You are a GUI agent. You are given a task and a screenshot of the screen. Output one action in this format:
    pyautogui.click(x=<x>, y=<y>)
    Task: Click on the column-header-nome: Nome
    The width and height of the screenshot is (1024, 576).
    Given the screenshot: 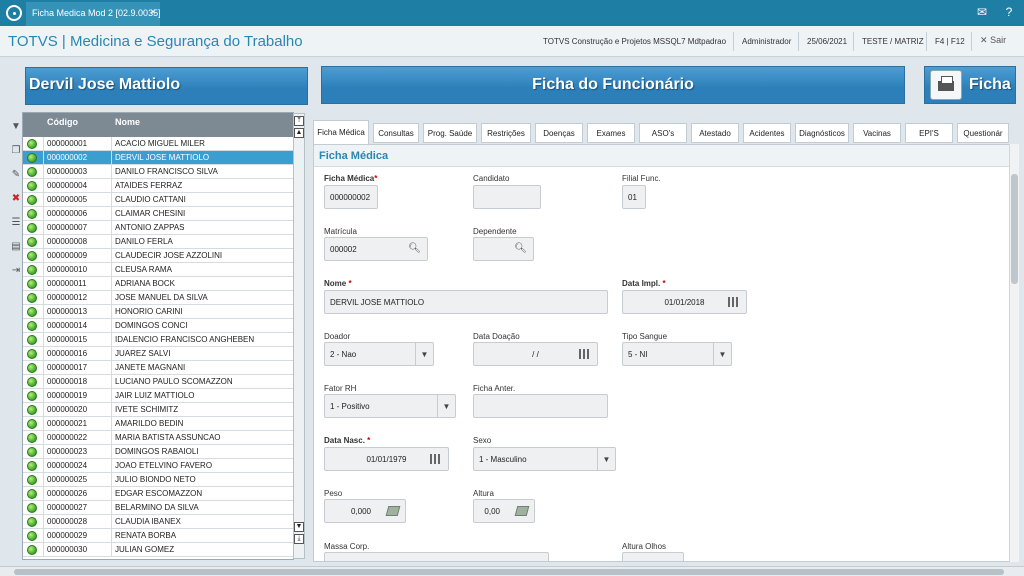 What is the action you would take?
    pyautogui.click(x=127, y=122)
    